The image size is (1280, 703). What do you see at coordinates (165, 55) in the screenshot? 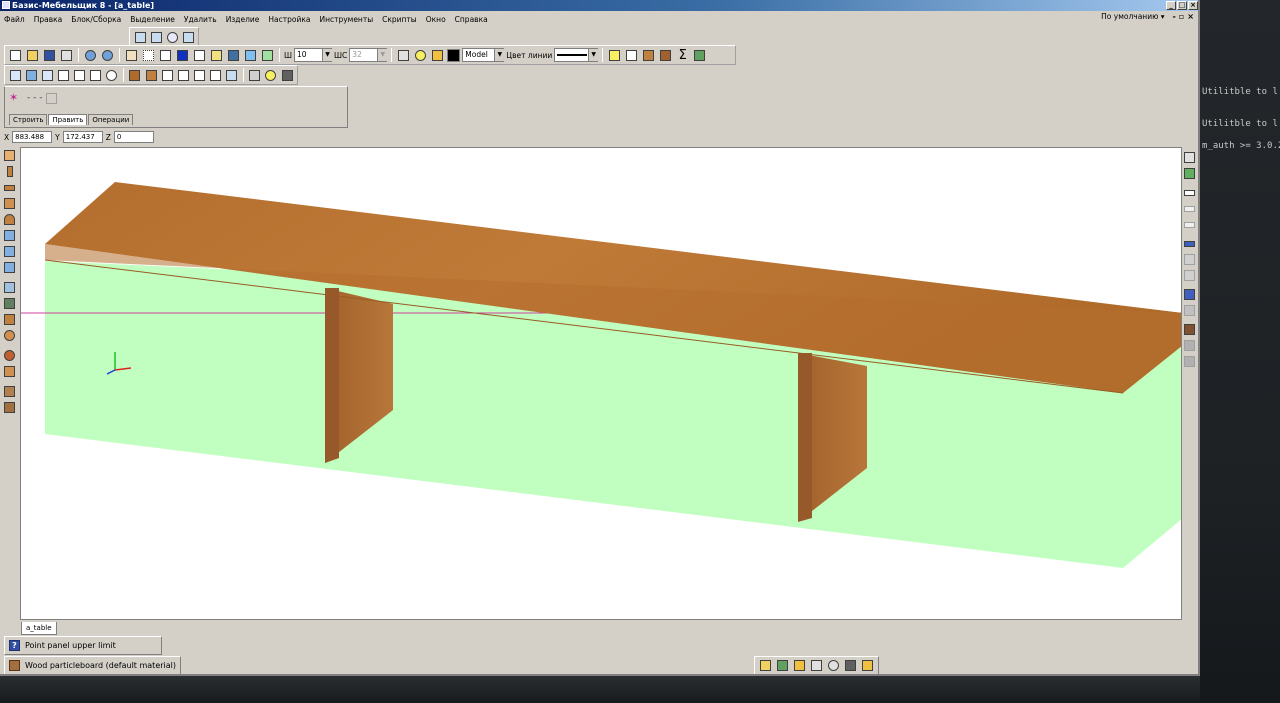
I see `ortho-icon` at bounding box center [165, 55].